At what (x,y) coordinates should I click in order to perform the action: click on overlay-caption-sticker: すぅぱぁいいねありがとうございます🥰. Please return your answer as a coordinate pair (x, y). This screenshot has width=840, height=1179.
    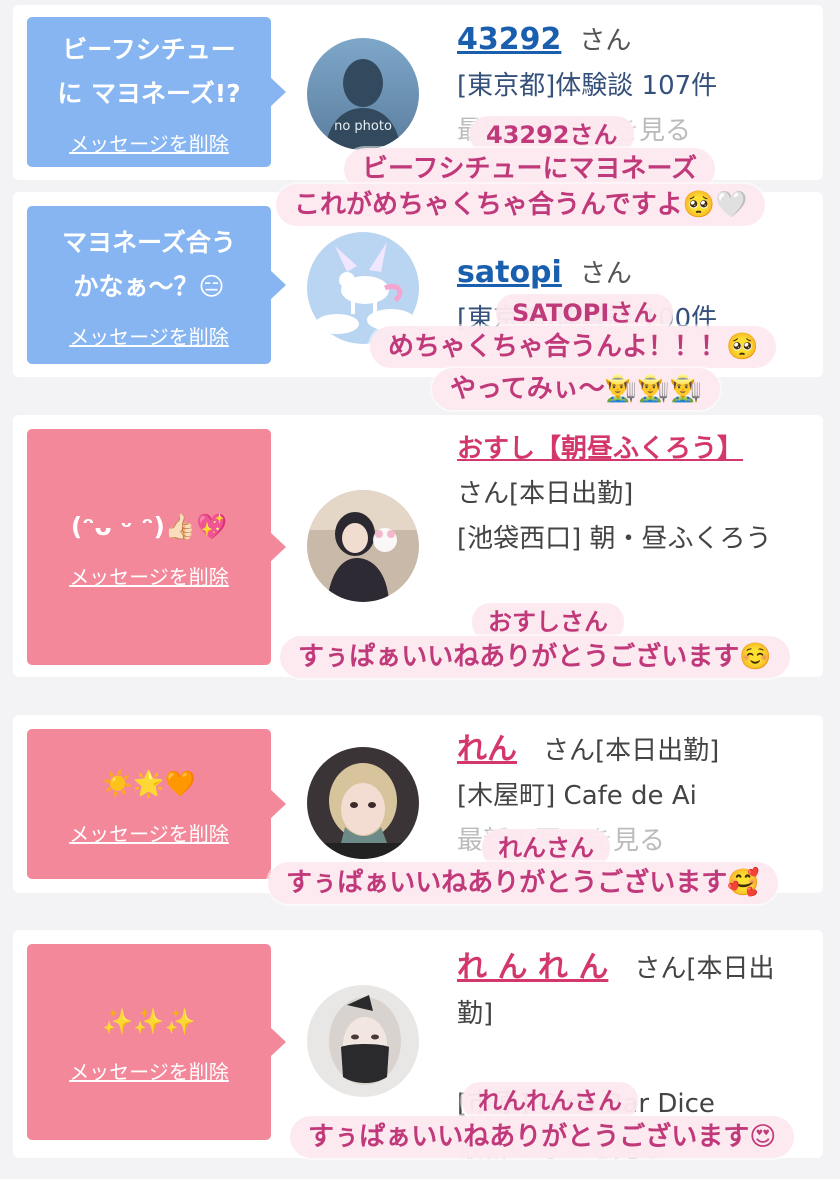
    Looking at the image, I should click on (523, 883).